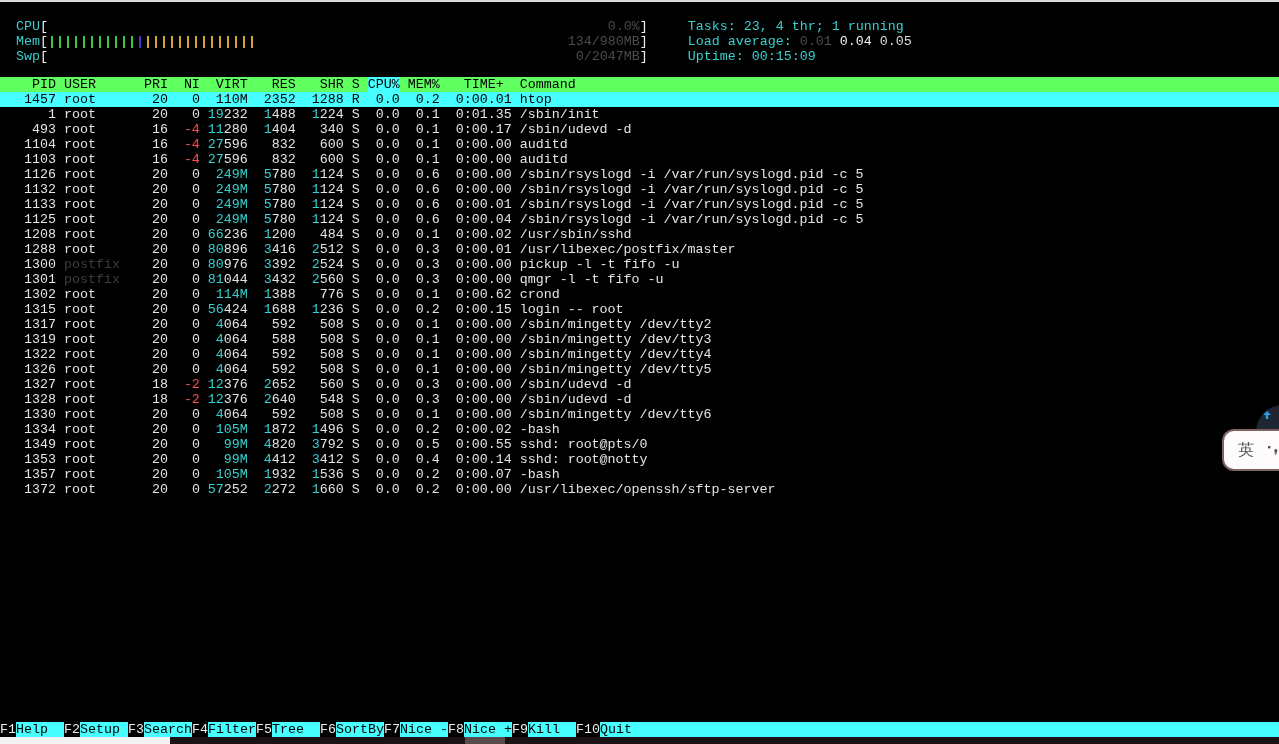  What do you see at coordinates (279, 489) in the screenshot?
I see `resident-memory-cell-text: 2272` at bounding box center [279, 489].